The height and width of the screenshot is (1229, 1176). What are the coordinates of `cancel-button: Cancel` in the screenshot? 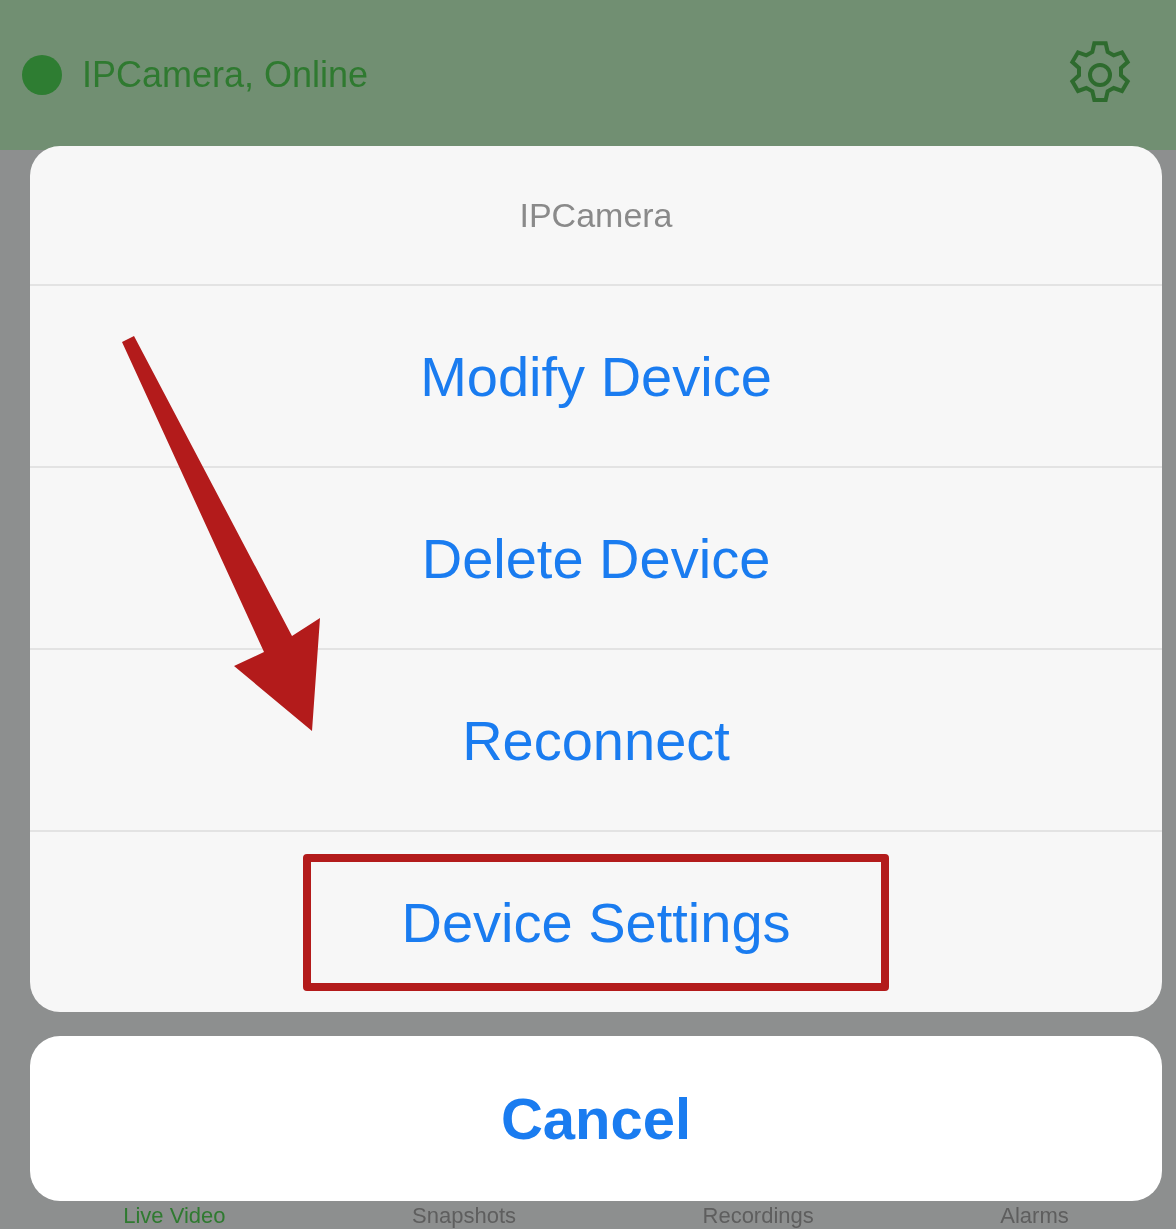 It's located at (596, 1118).